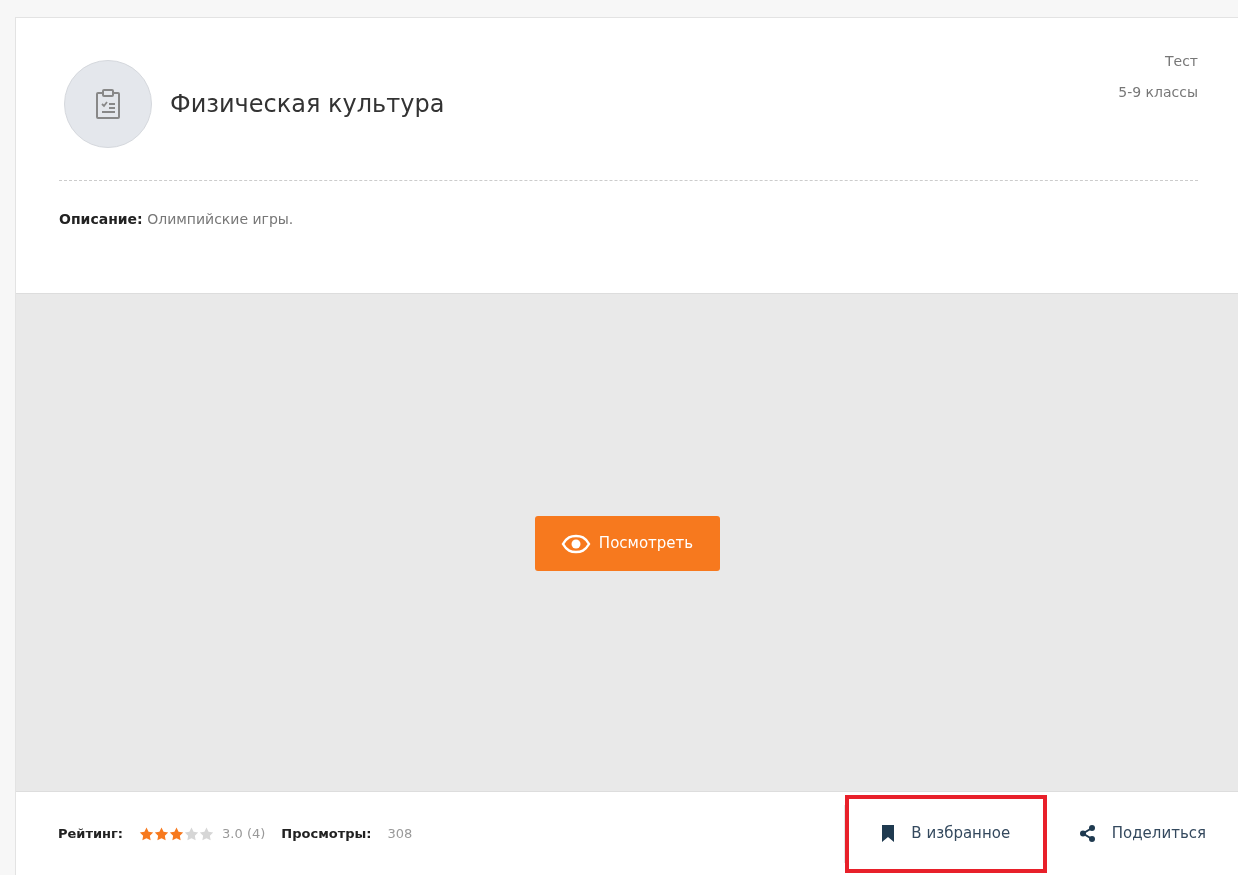 The image size is (1238, 875). What do you see at coordinates (400, 833) in the screenshot?
I see `views-count: 308` at bounding box center [400, 833].